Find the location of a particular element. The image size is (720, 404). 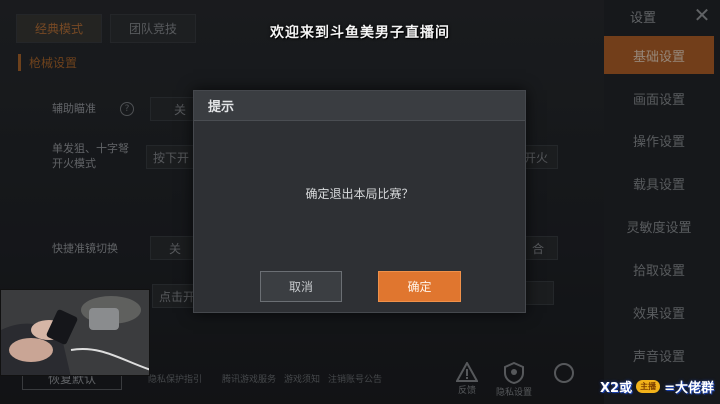

webcam-image is located at coordinates (75, 332).